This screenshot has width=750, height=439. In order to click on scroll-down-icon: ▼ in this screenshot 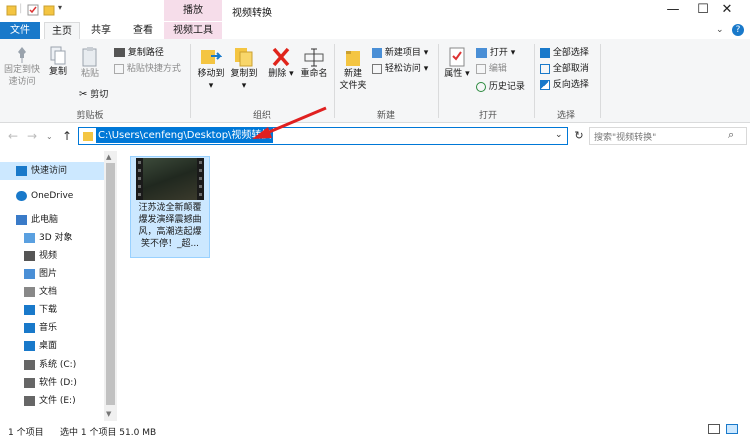, I will do `click(108, 414)`.